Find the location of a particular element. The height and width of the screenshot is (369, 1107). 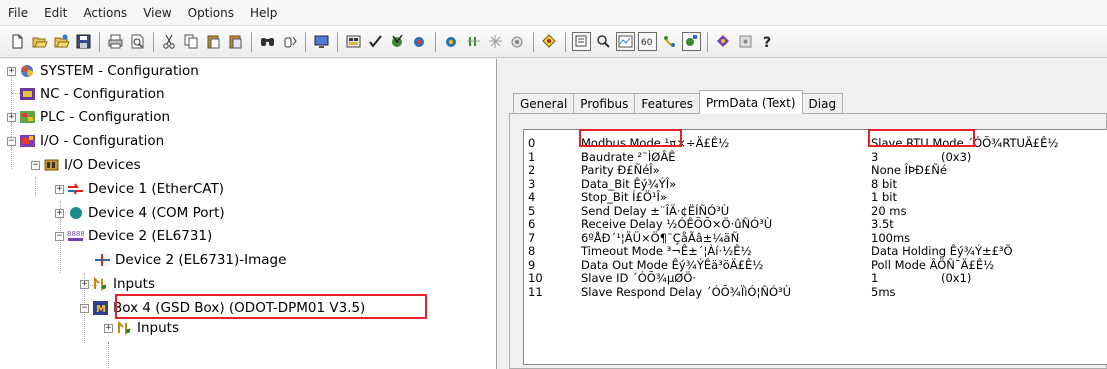

select-target-icon is located at coordinates (549, 41).